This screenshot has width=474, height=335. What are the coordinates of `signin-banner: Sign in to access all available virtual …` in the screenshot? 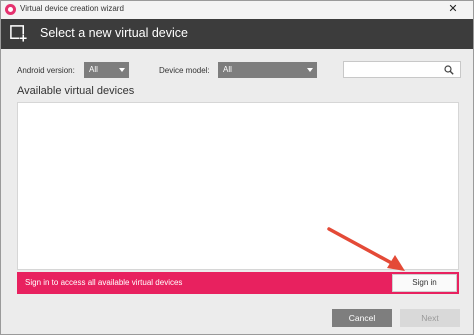 It's located at (238, 283).